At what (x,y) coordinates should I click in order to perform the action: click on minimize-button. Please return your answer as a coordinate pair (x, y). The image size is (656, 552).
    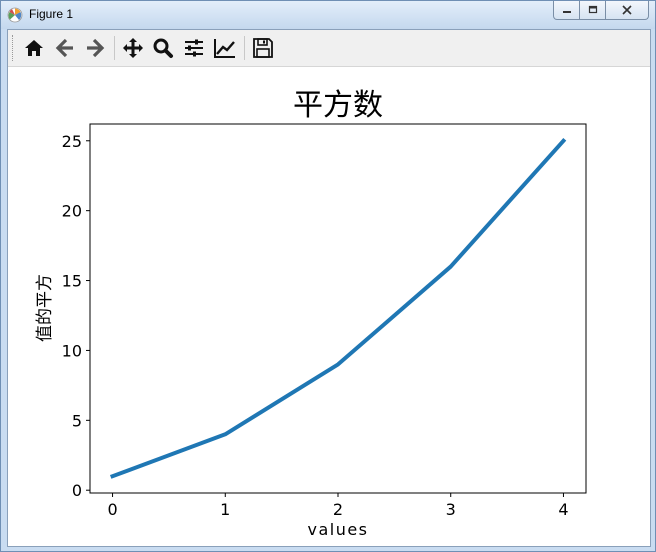
    Looking at the image, I should click on (566, 10).